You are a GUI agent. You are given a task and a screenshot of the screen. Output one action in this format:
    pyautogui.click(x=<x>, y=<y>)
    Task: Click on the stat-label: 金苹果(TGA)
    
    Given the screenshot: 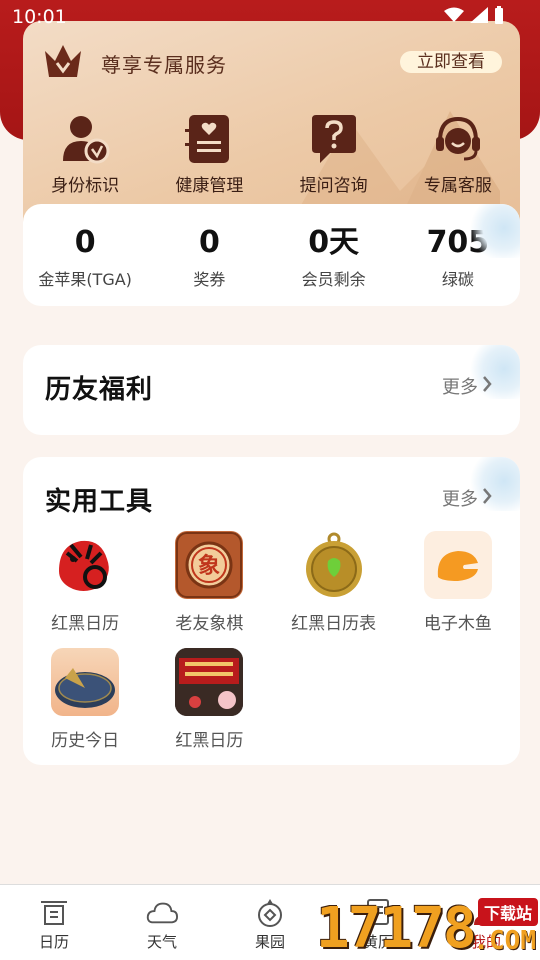 What is the action you would take?
    pyautogui.click(x=85, y=279)
    